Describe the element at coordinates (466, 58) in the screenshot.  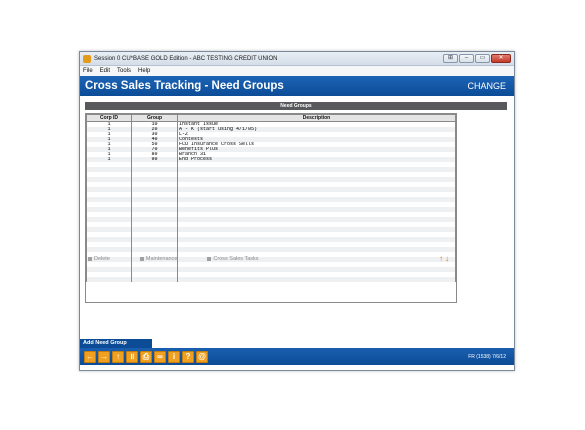
I see `minimize-button: –` at that location.